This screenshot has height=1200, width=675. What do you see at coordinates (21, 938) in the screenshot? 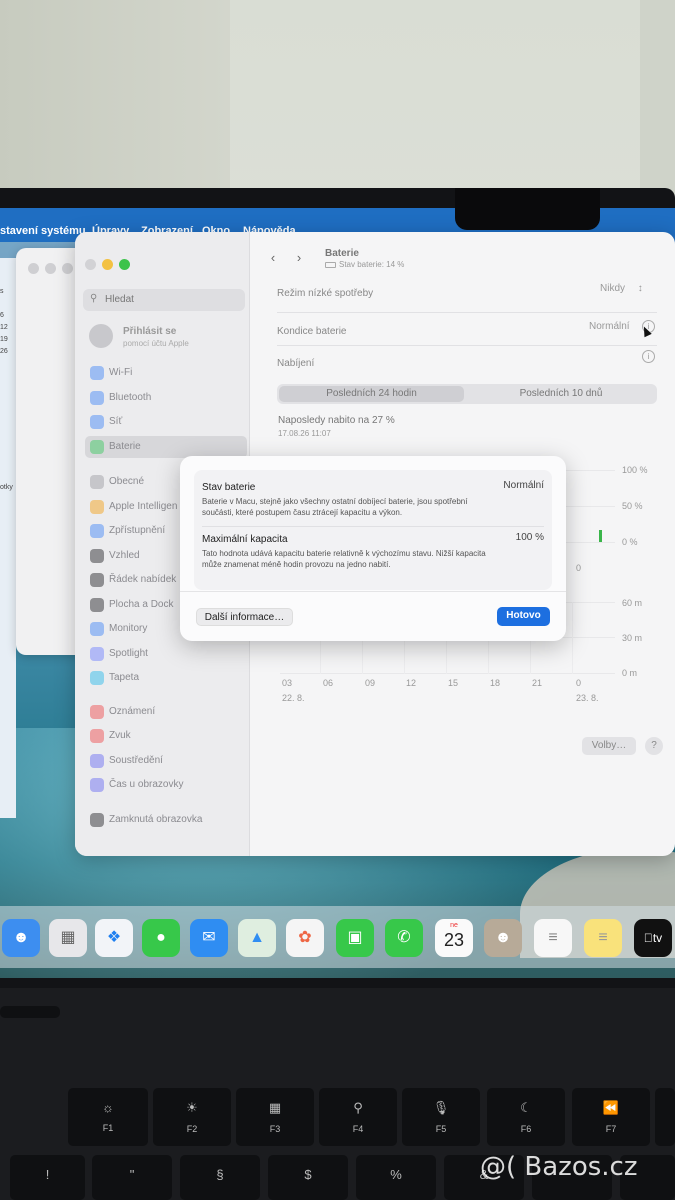
I see `finder-icon: ☻` at bounding box center [21, 938].